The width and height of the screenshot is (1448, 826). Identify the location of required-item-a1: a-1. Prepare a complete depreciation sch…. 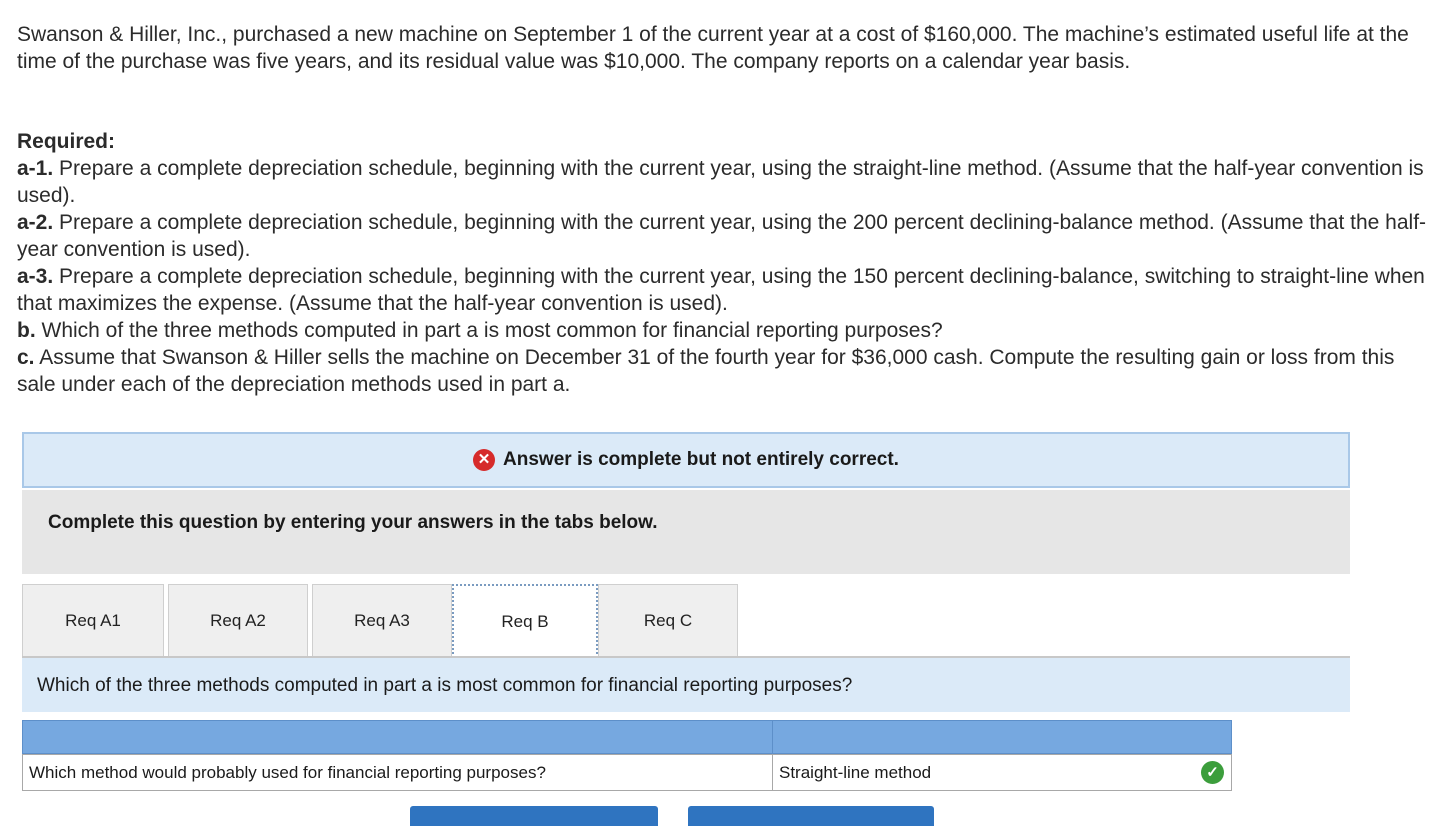
(724, 182).